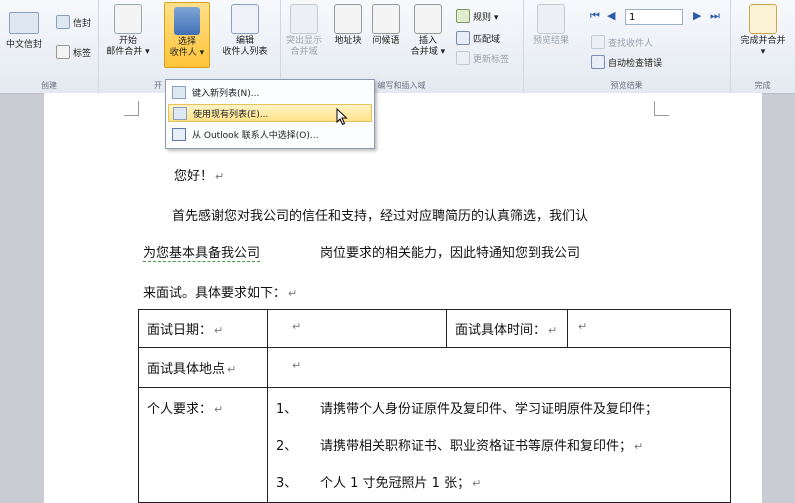  I want to click on insert-merge-field-button: 插入 合并域 ▾, so click(428, 36).